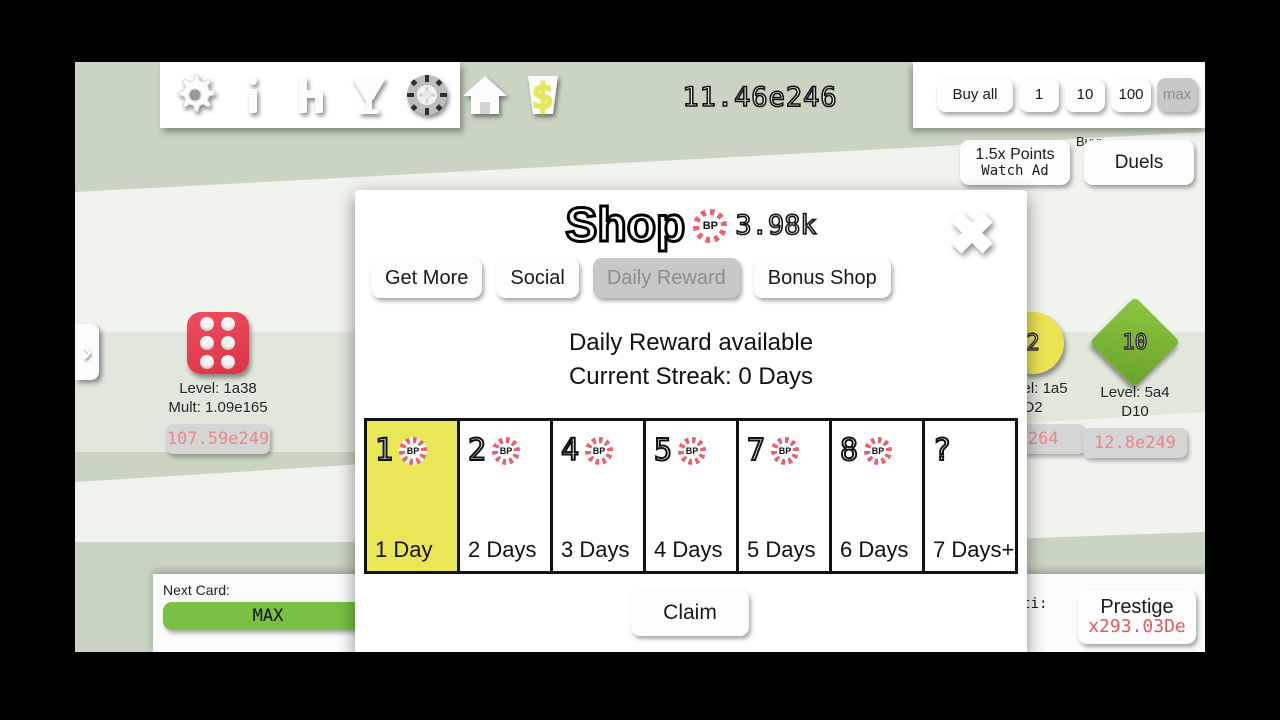 The height and width of the screenshot is (720, 1280). I want to click on reward-amount-1: 1, so click(384, 450).